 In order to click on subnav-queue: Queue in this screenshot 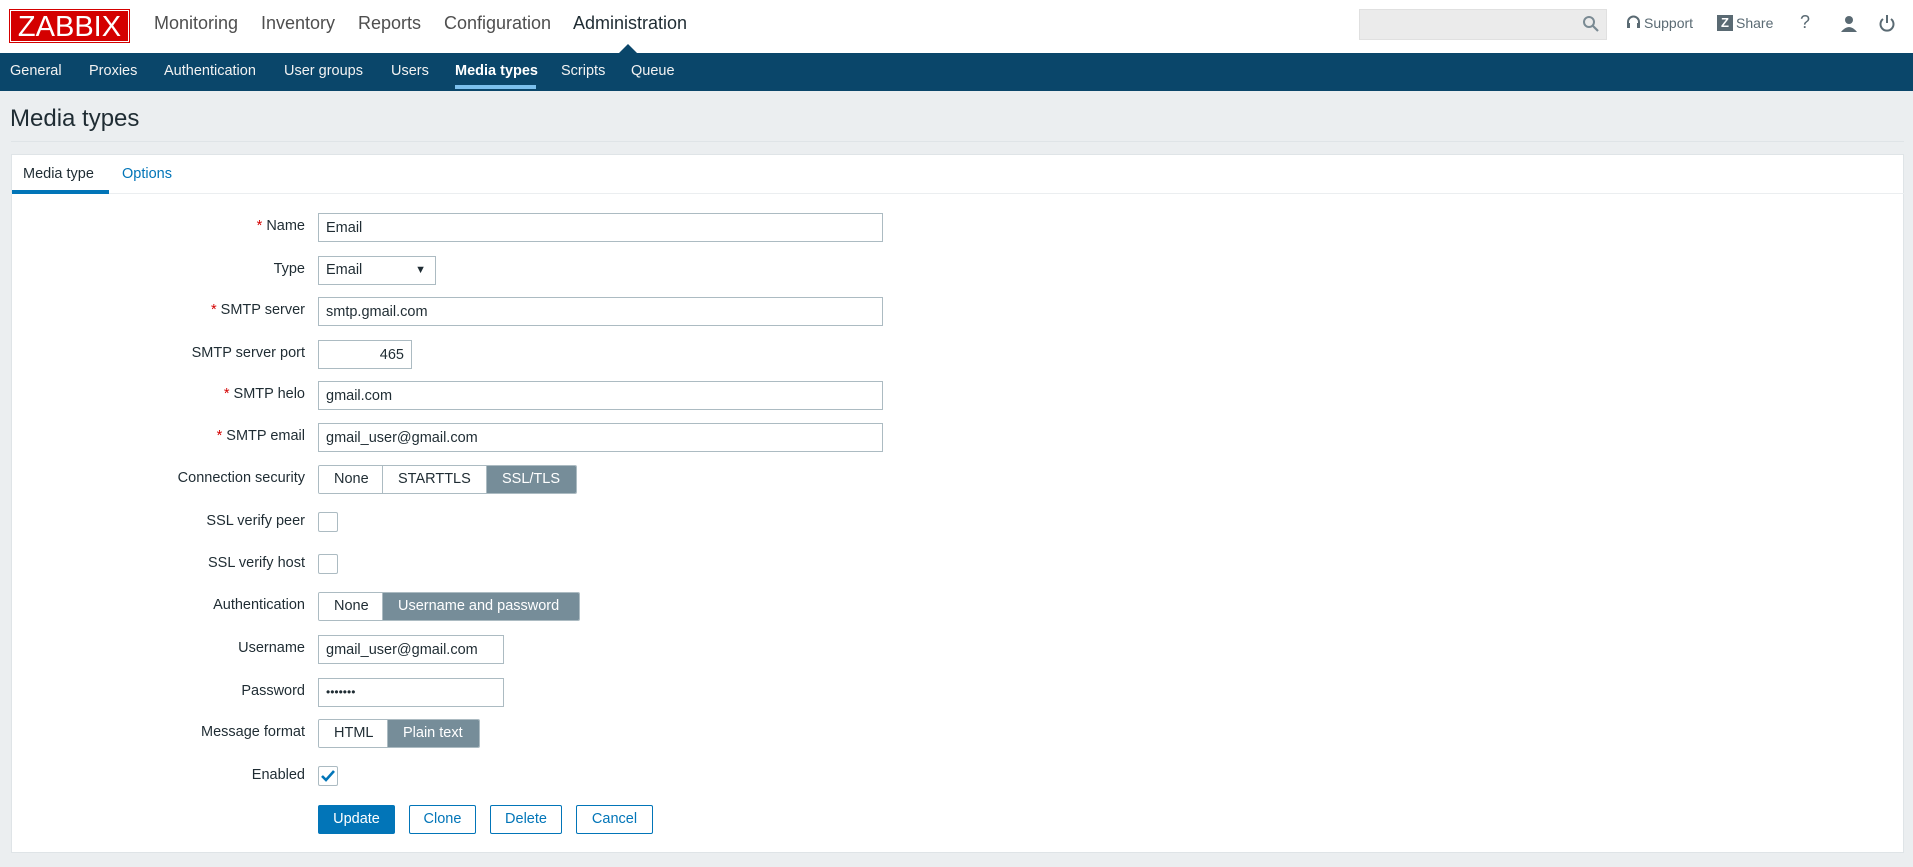, I will do `click(653, 71)`.